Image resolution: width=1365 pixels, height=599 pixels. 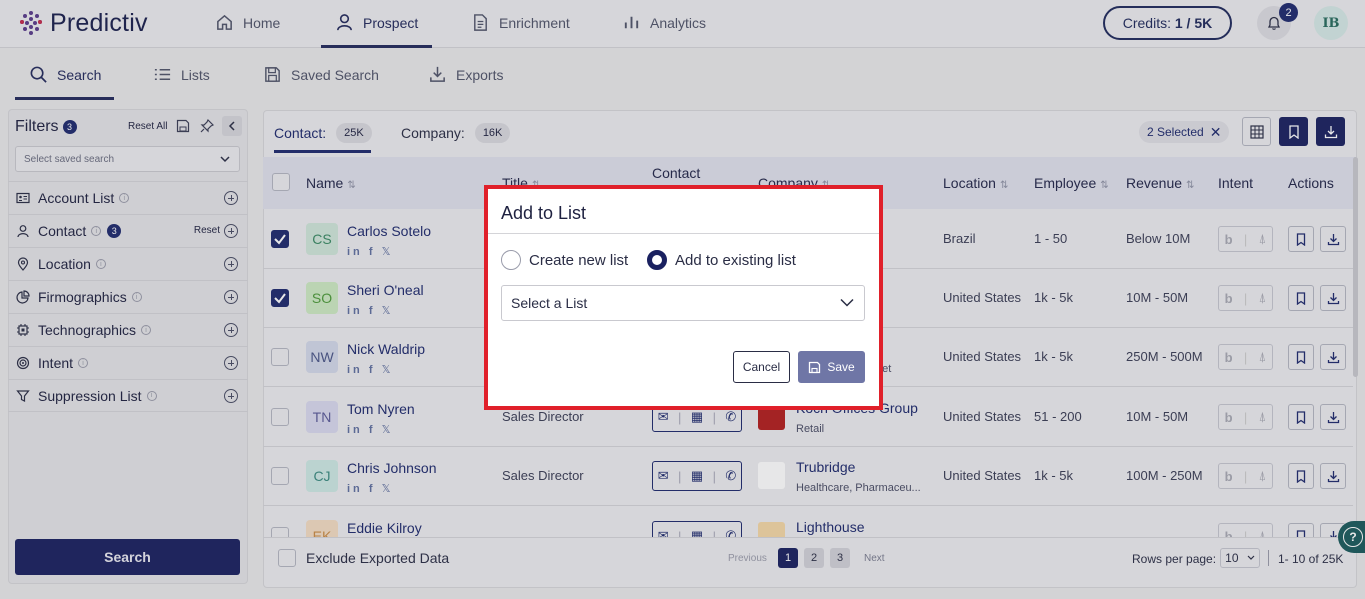 I want to click on option-create-new-label: Create new list, so click(x=579, y=260).